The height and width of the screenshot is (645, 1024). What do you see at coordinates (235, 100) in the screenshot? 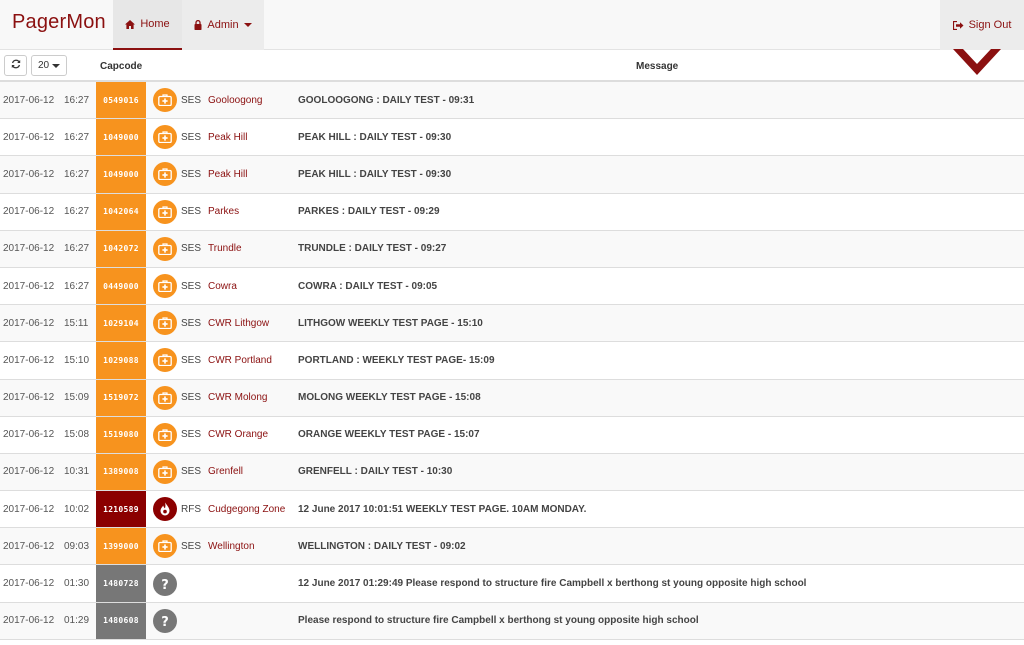
I see `alias-link: Gooloogong` at bounding box center [235, 100].